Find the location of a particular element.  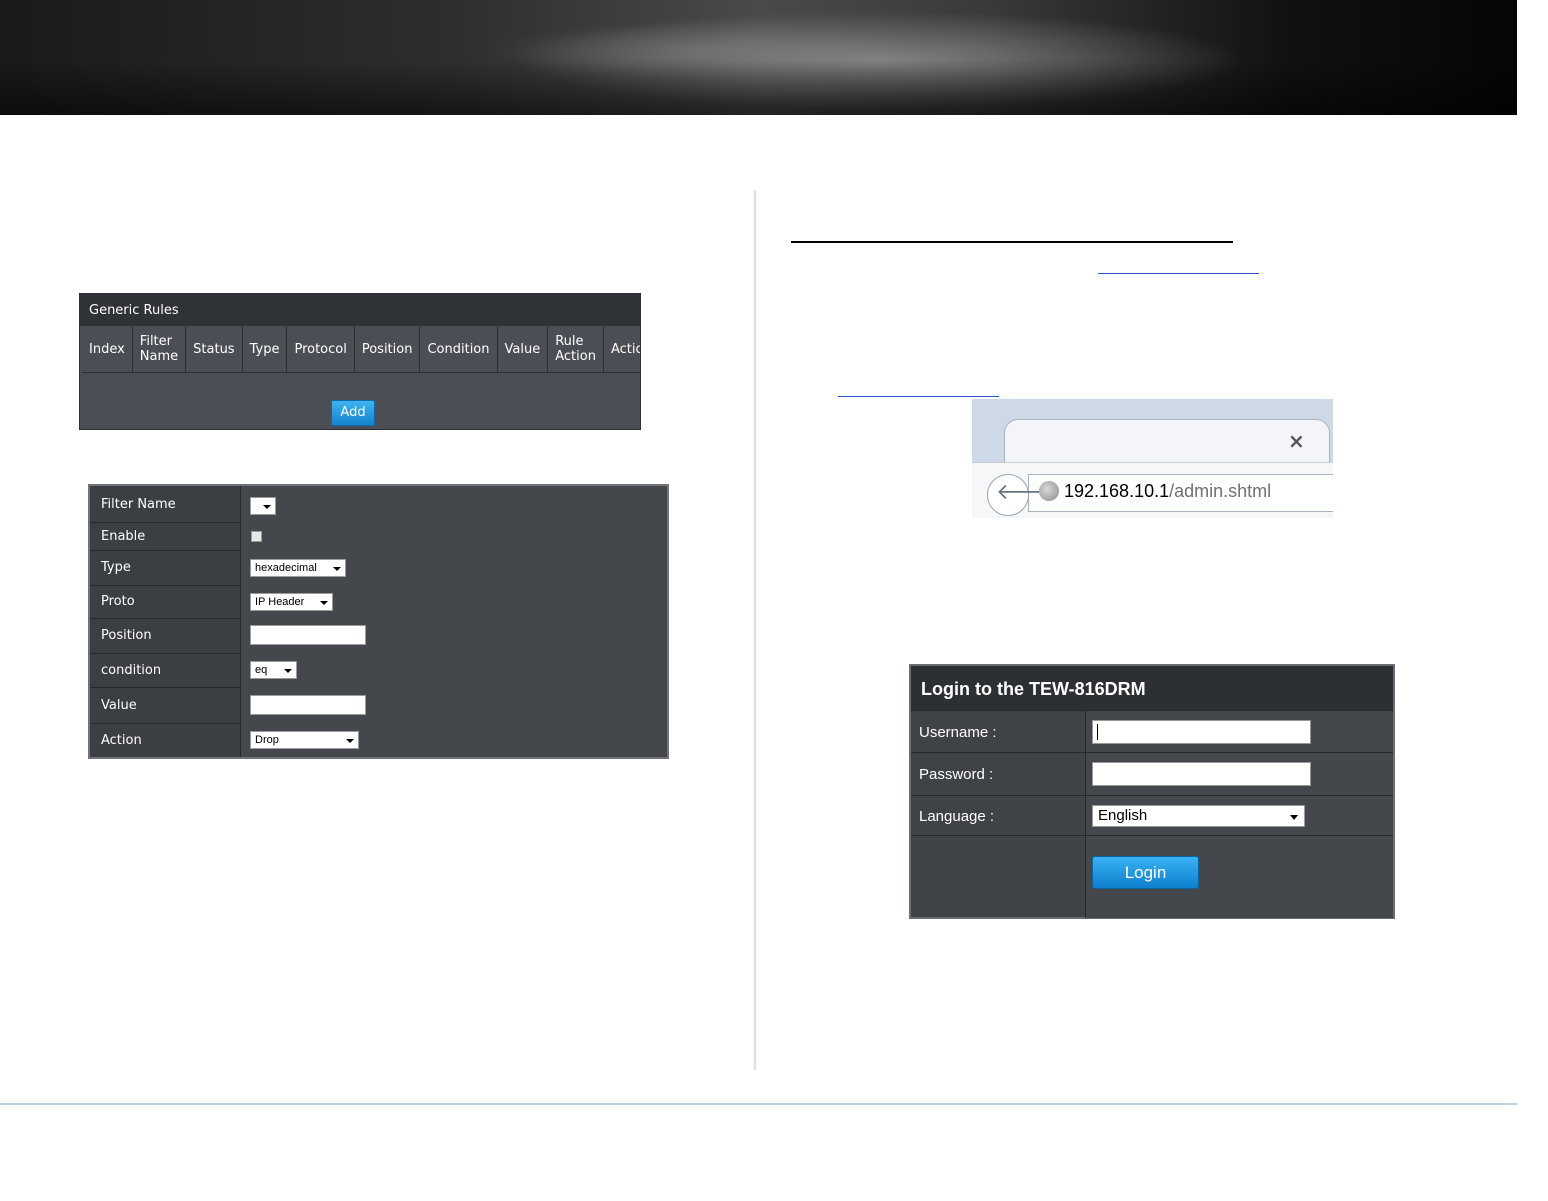

form-row-position: Position is located at coordinates (378, 636).